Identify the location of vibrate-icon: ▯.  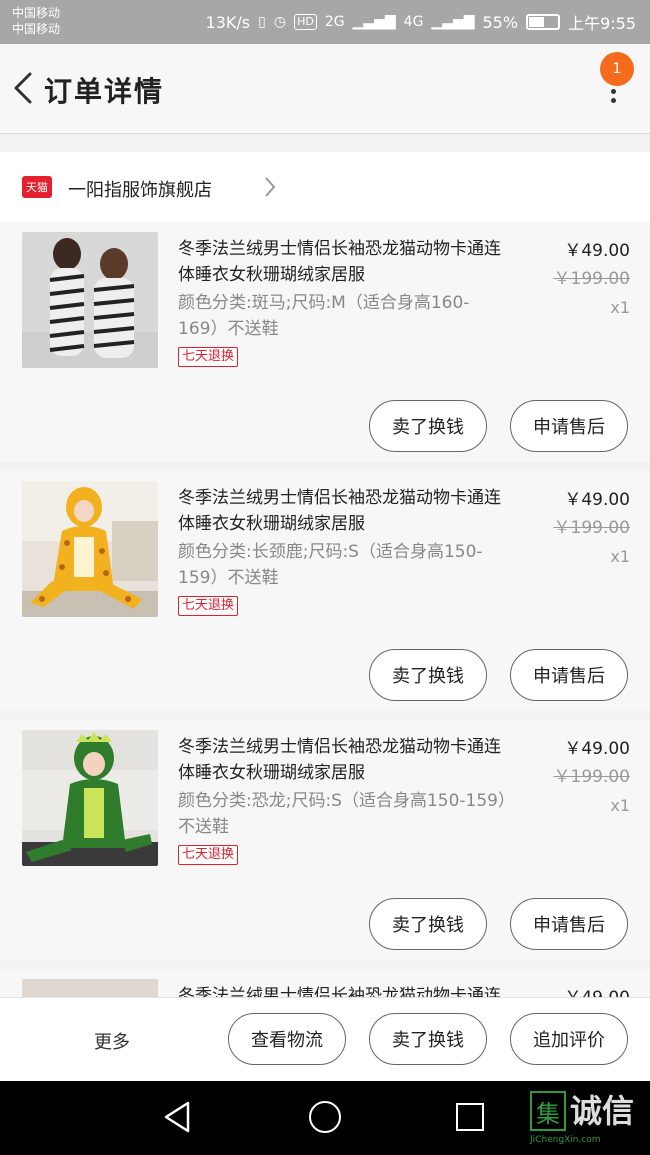
(262, 22).